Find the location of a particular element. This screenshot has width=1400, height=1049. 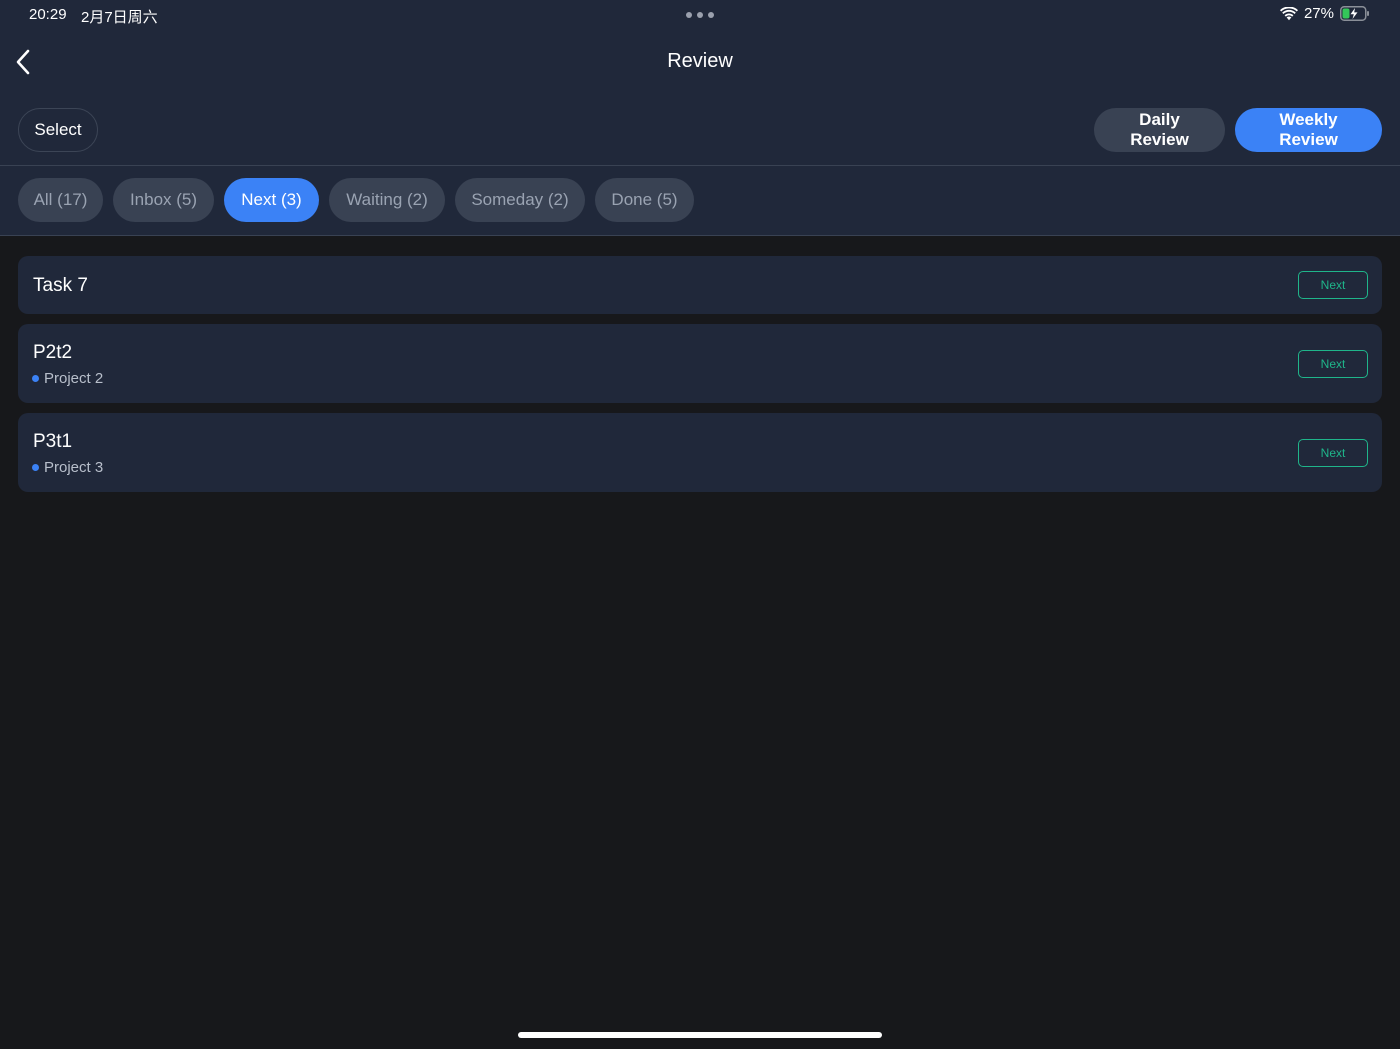

daily-review-button: Daily Review is located at coordinates (1159, 130).